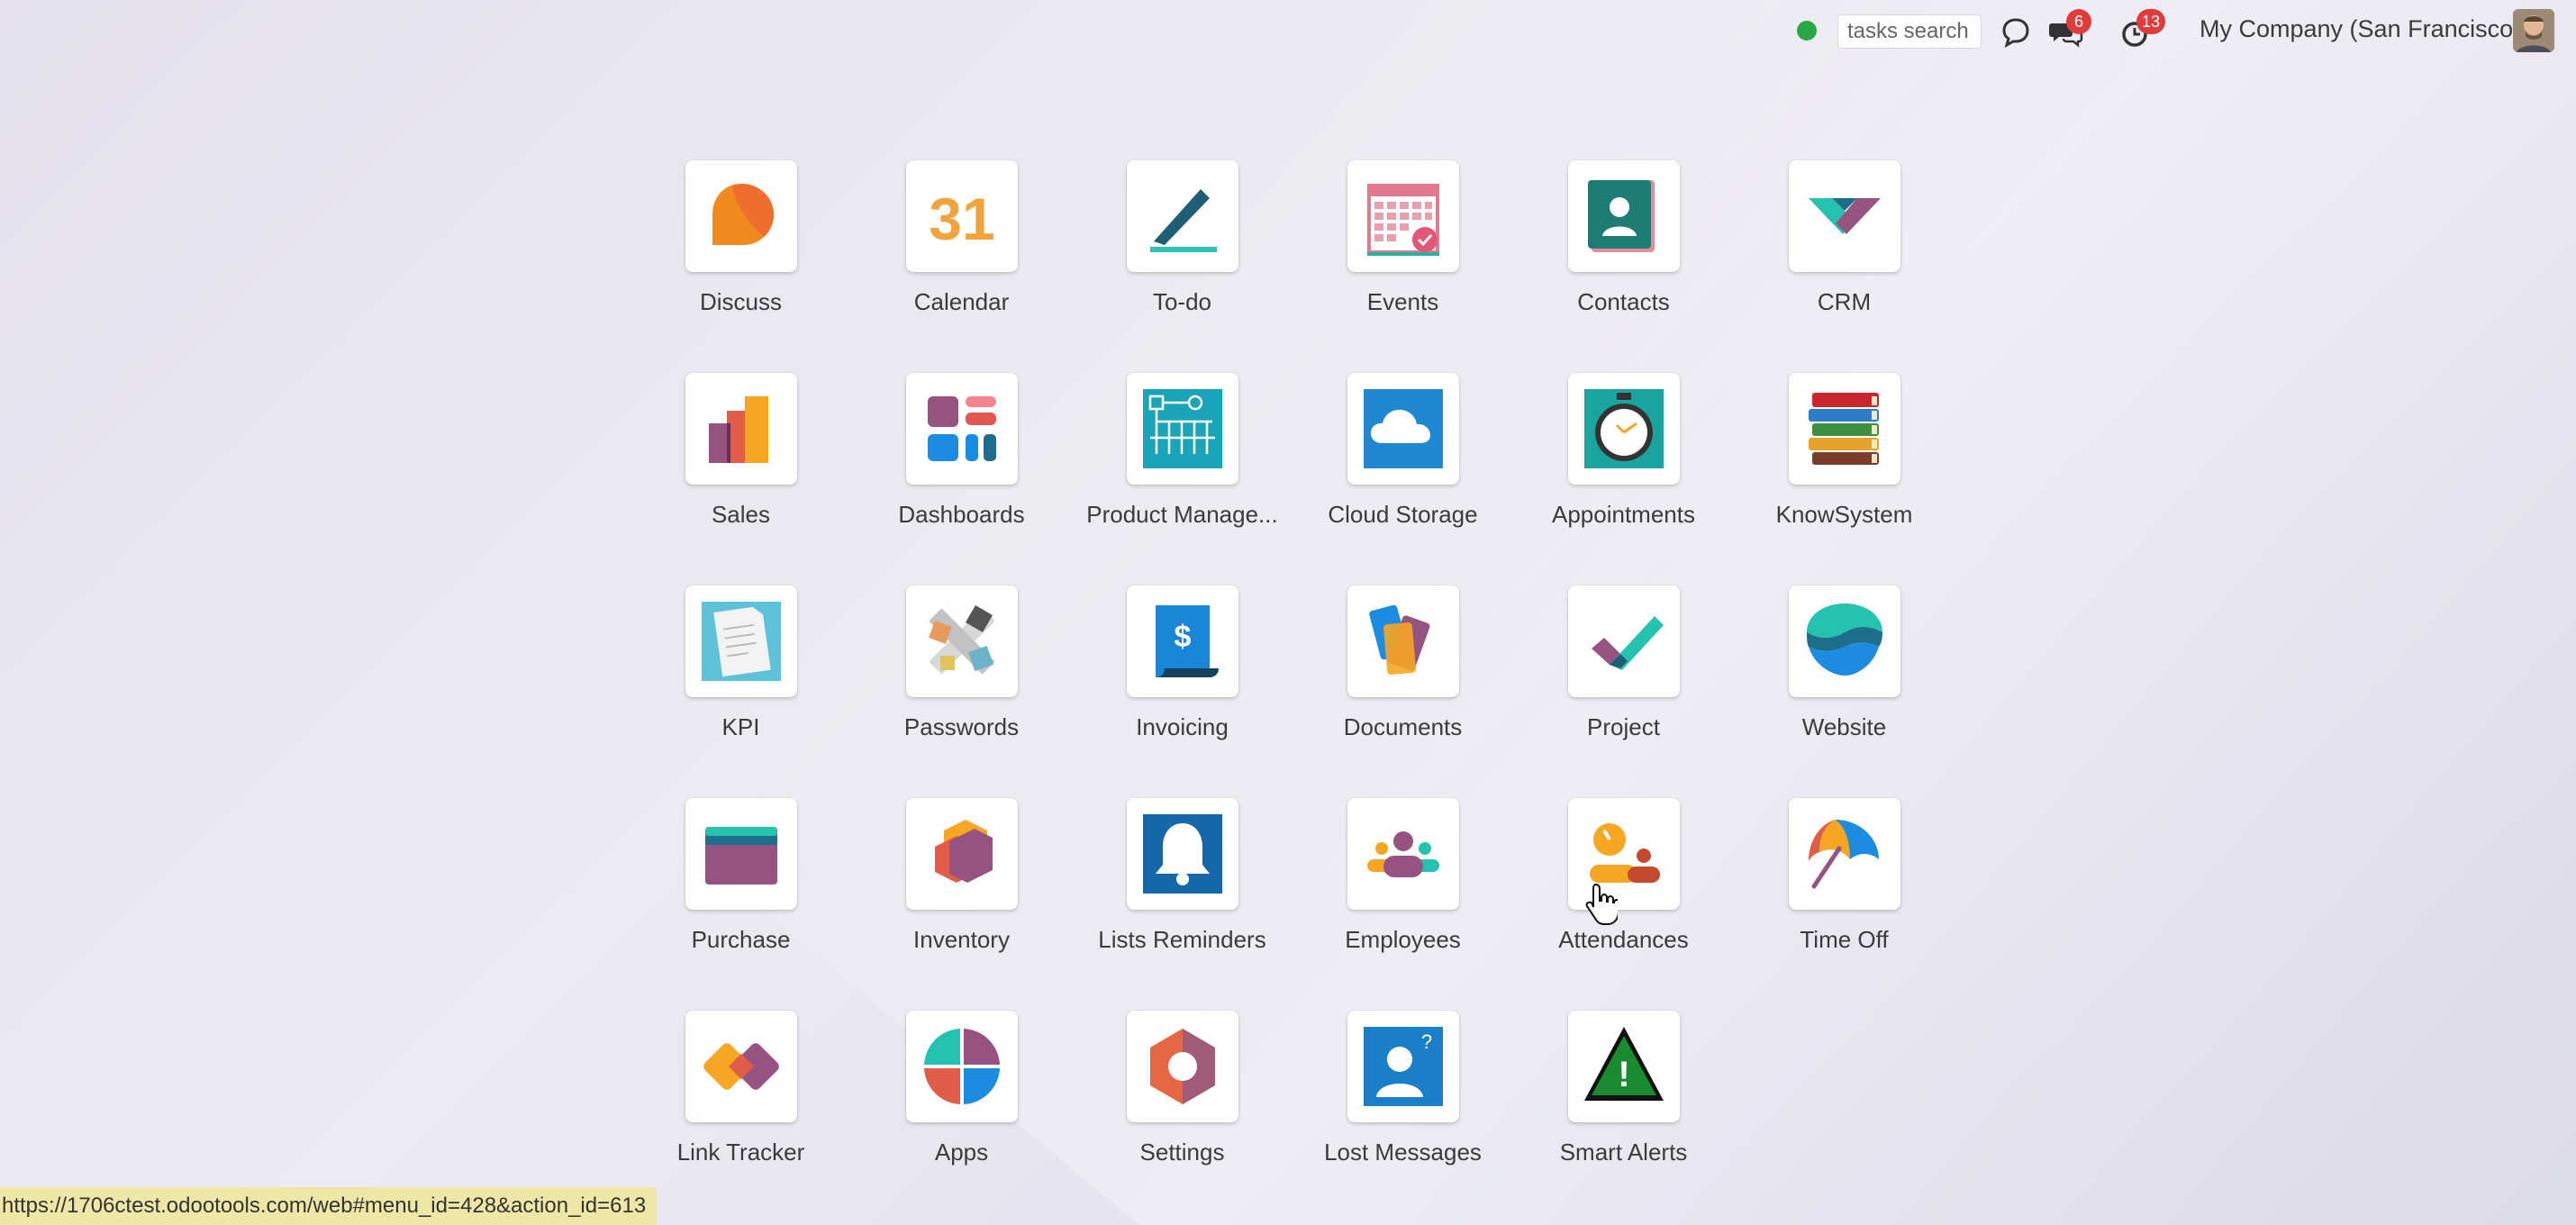 This screenshot has height=1225, width=2576. Describe the element at coordinates (1182, 429) in the screenshot. I see `product-management-icon` at that location.